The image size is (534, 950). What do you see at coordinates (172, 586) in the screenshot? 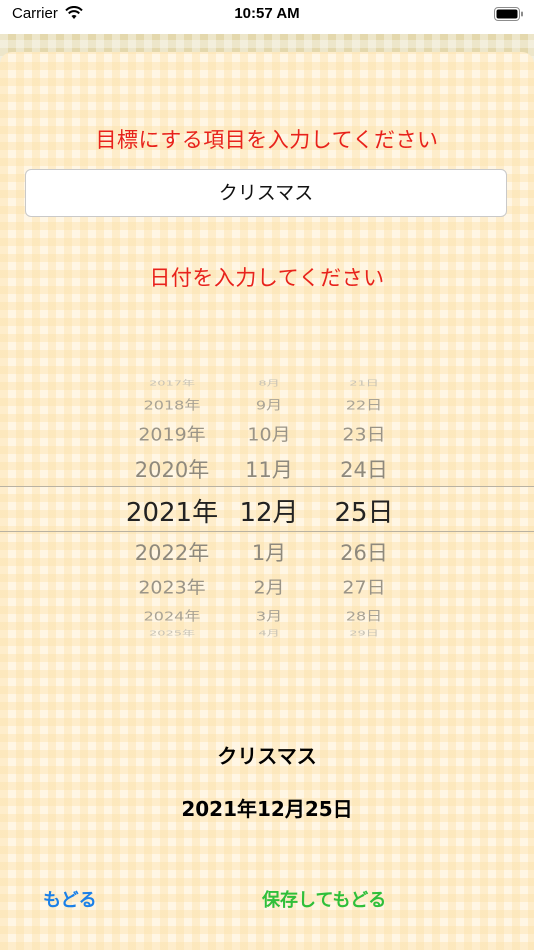
I see `picker-year-option: 2023年` at bounding box center [172, 586].